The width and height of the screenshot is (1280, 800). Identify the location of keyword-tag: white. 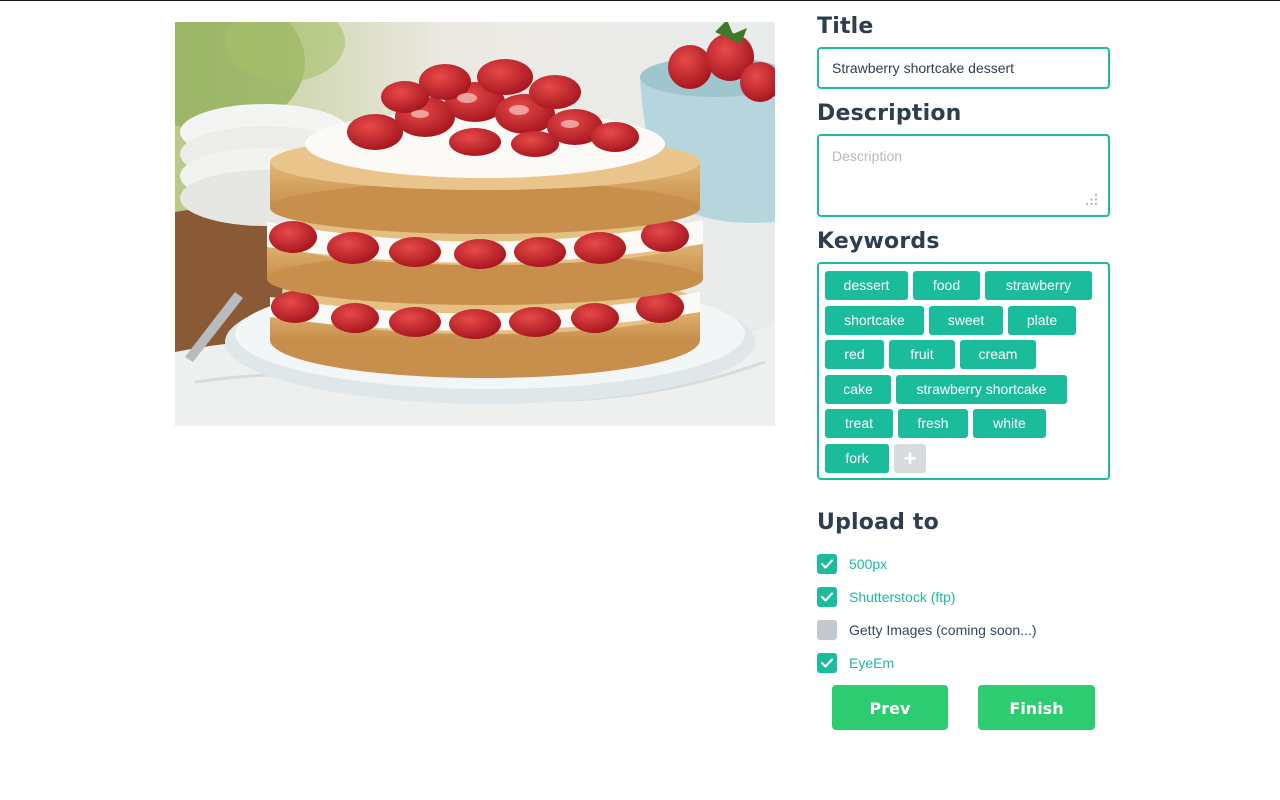
(1009, 424).